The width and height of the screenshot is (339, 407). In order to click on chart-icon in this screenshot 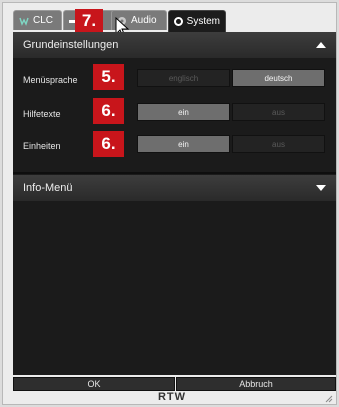, I will do `click(24, 21)`.